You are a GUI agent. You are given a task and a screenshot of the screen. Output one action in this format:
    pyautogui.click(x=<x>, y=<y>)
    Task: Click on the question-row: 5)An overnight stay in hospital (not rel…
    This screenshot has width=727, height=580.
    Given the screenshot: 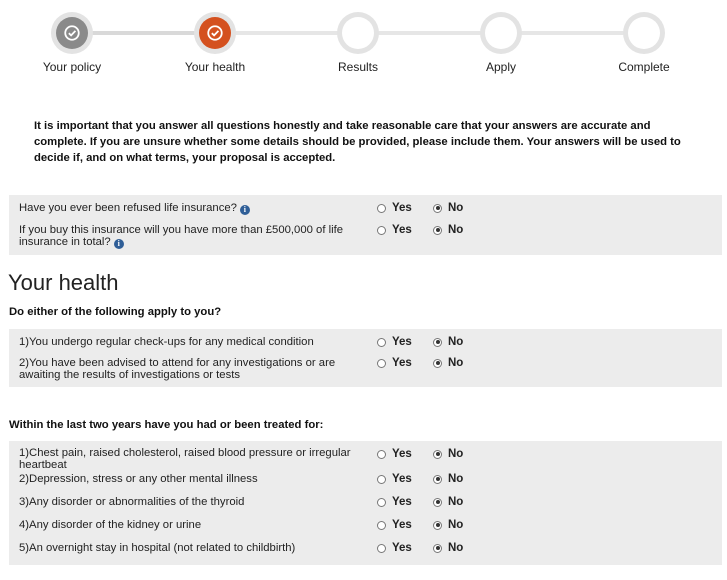 What is the action you would take?
    pyautogui.click(x=365, y=551)
    